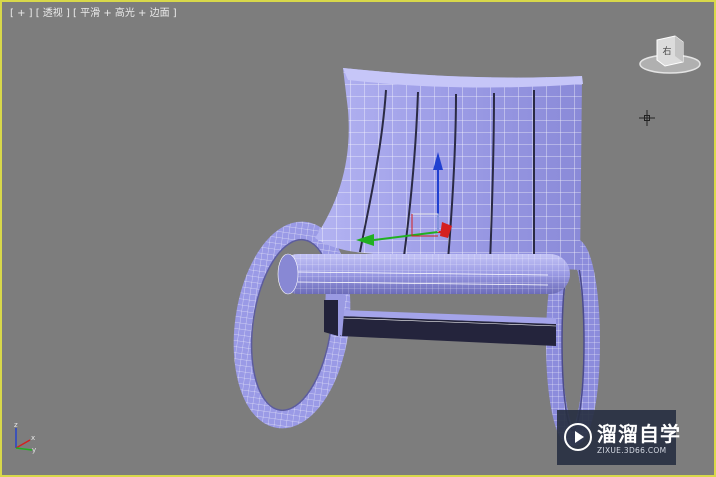 The image size is (716, 477). I want to click on lower-stretcher, so click(448, 328).